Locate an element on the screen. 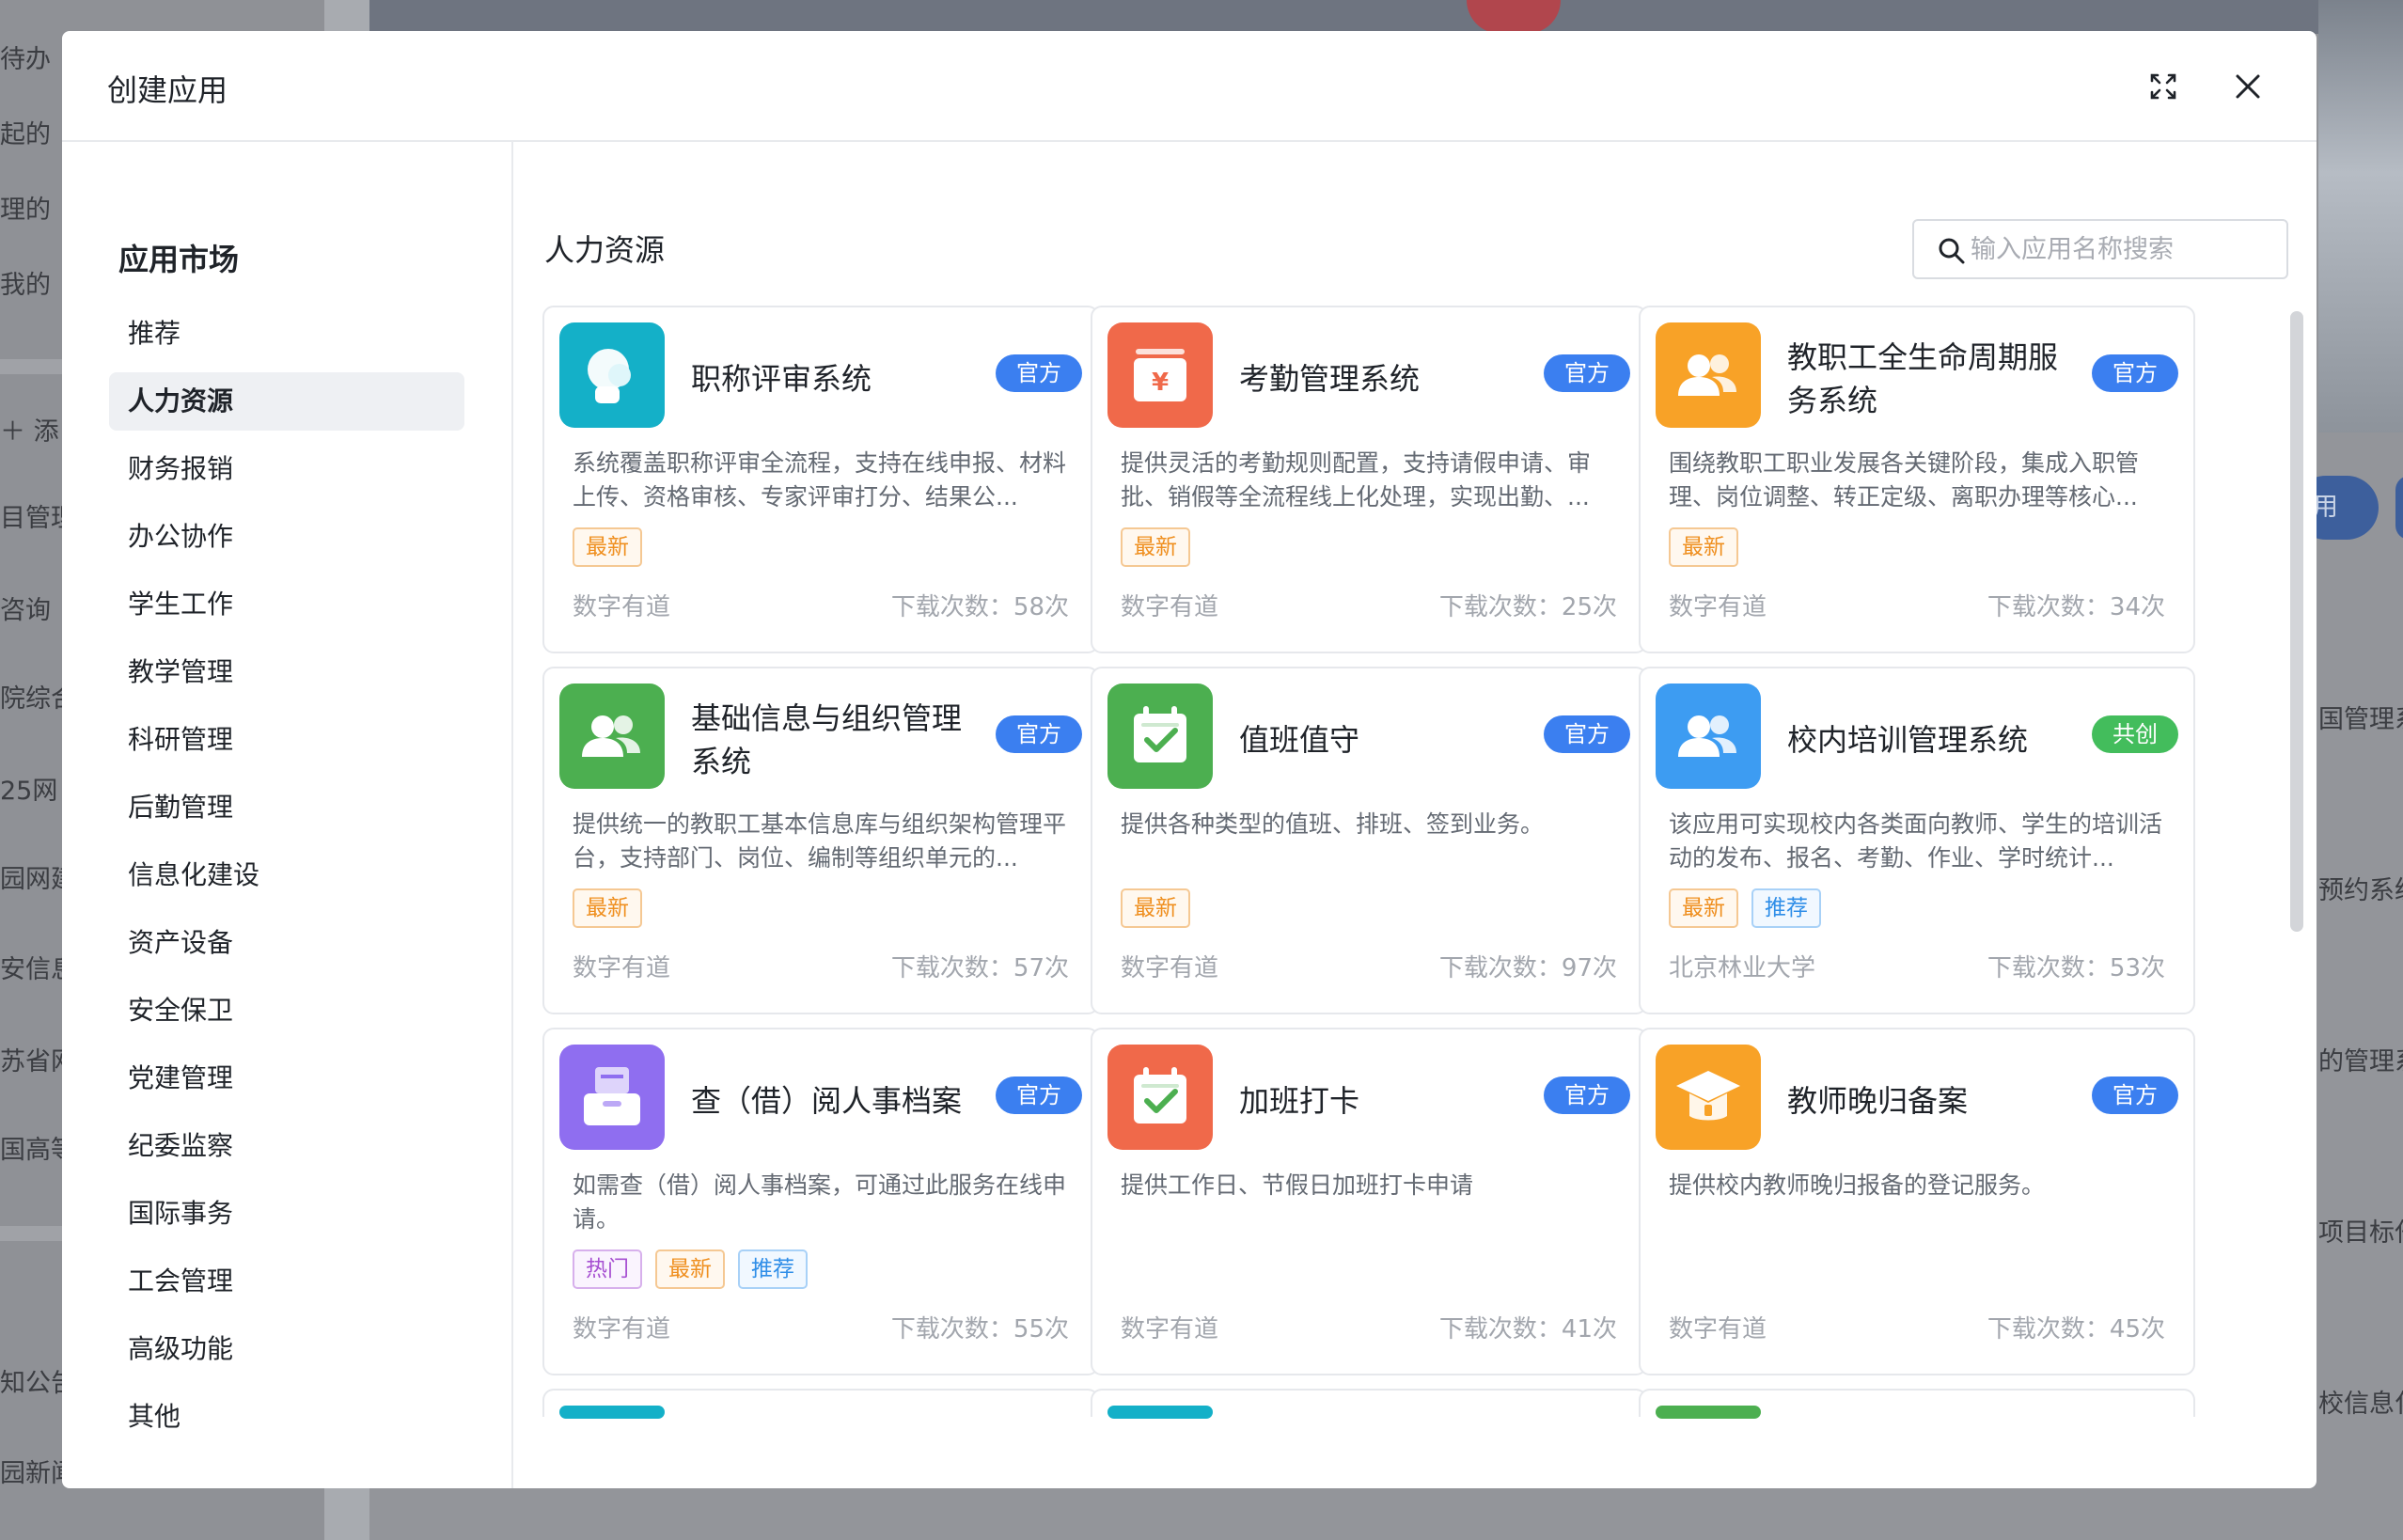  app-card: 加班打卡 官方 提供工作日、节假日加班打卡申请 数字有道 下载次数：41次 is located at coordinates (1369, 1201).